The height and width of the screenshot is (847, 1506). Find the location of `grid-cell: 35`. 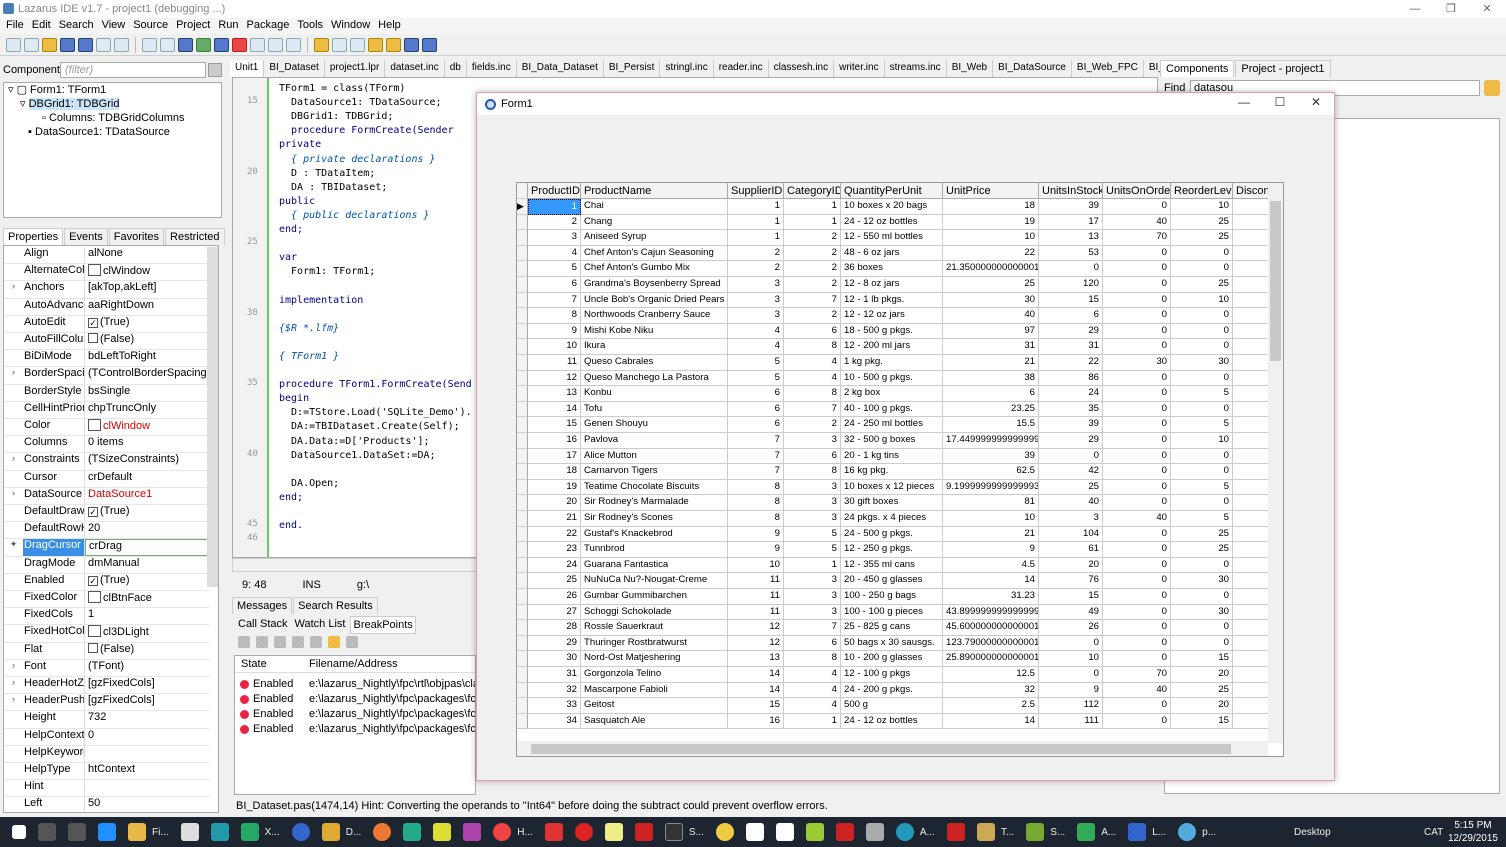

grid-cell: 35 is located at coordinates (1071, 409).